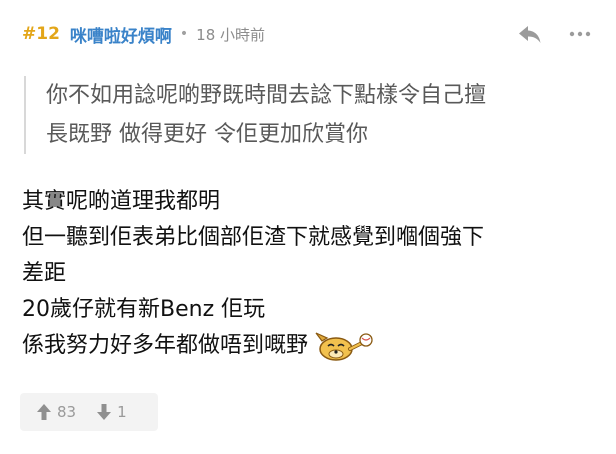  Describe the element at coordinates (555, 34) in the screenshot. I see `post-actions` at that location.